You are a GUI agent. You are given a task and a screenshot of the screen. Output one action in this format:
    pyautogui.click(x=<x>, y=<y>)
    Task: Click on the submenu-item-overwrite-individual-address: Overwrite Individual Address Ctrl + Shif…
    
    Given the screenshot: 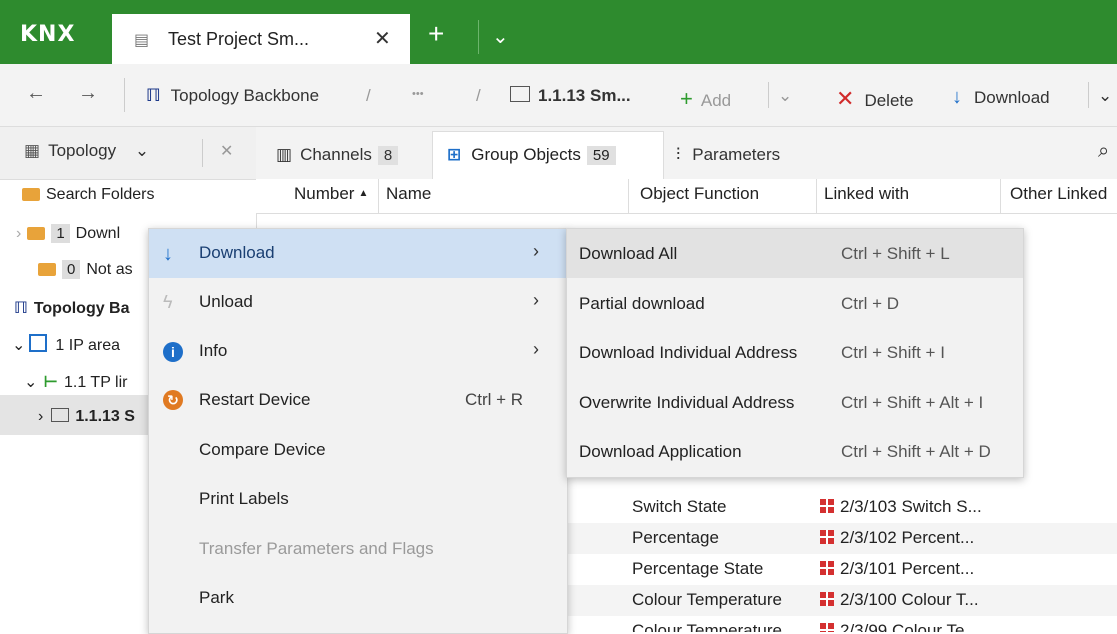 What is the action you would take?
    pyautogui.click(x=795, y=402)
    